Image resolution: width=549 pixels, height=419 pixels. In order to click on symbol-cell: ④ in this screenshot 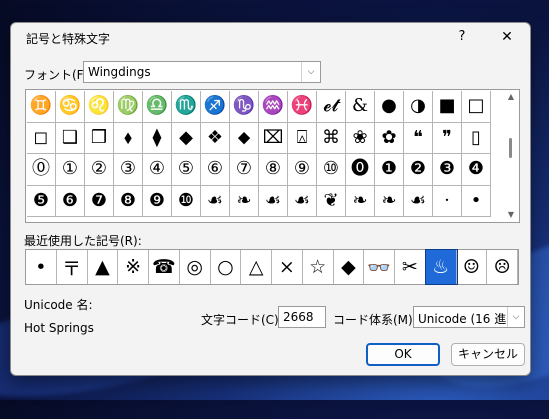, I will do `click(157, 170)`.